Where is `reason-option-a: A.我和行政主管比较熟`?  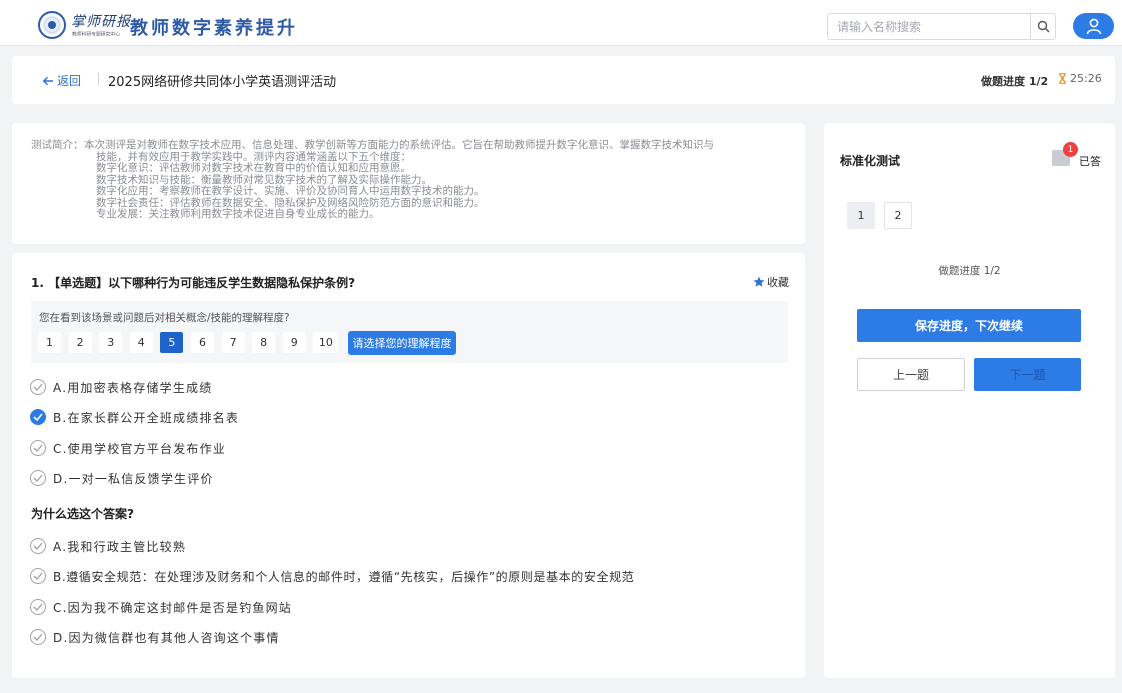
reason-option-a: A.我和行政主管比较熟 is located at coordinates (108, 546).